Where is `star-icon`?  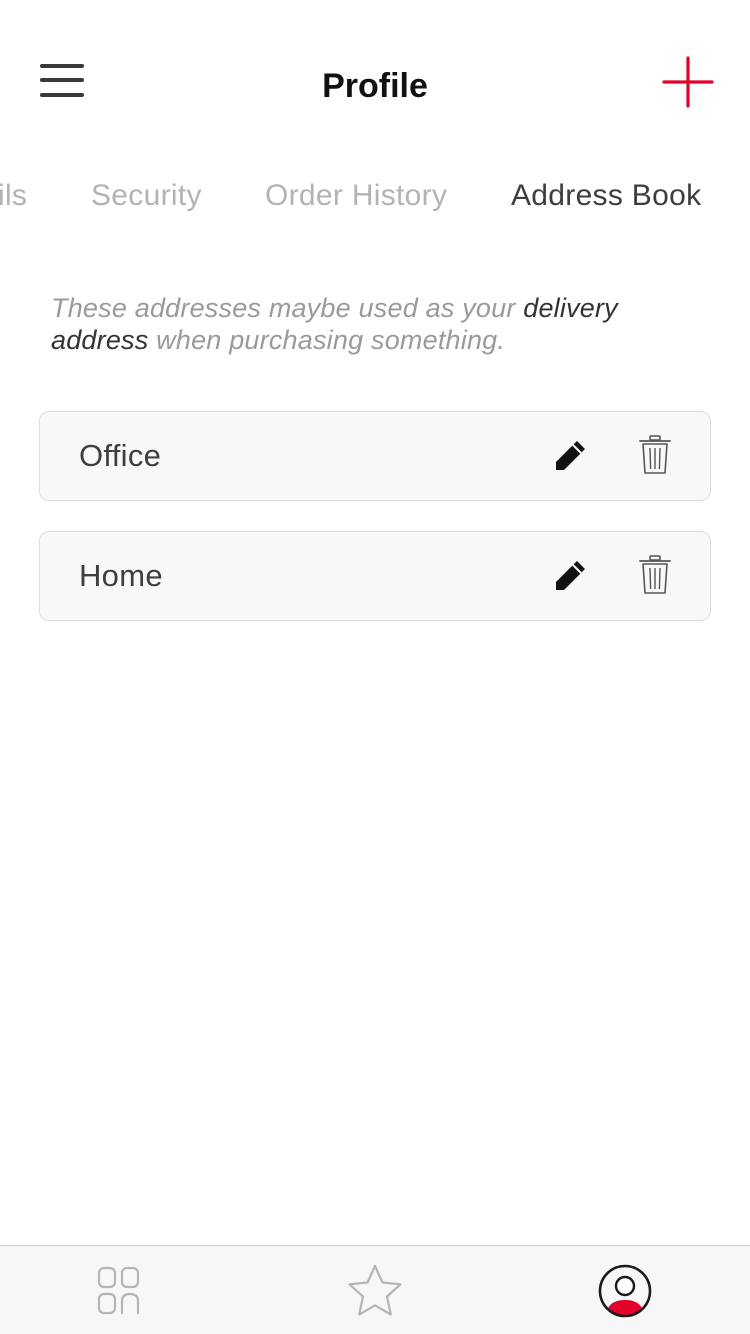 star-icon is located at coordinates (375, 1290).